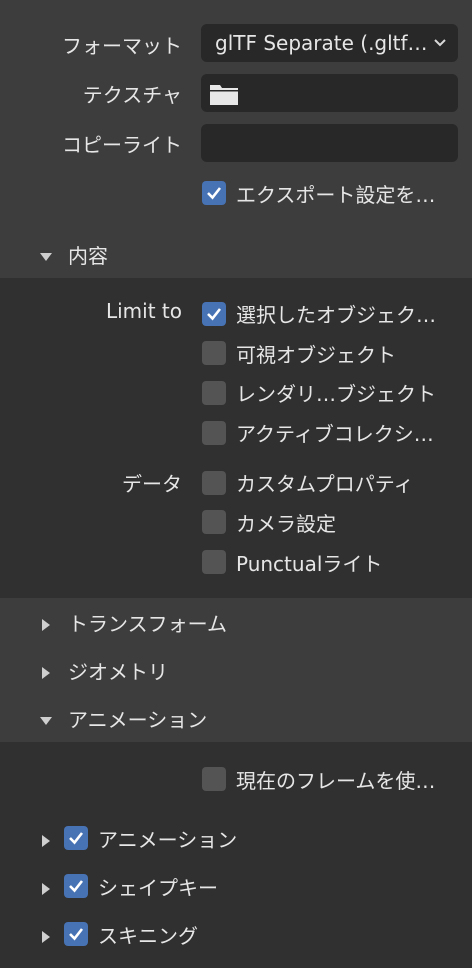 The height and width of the screenshot is (968, 472). Describe the element at coordinates (76, 886) in the screenshot. I see `shape-keys-checkbox` at that location.